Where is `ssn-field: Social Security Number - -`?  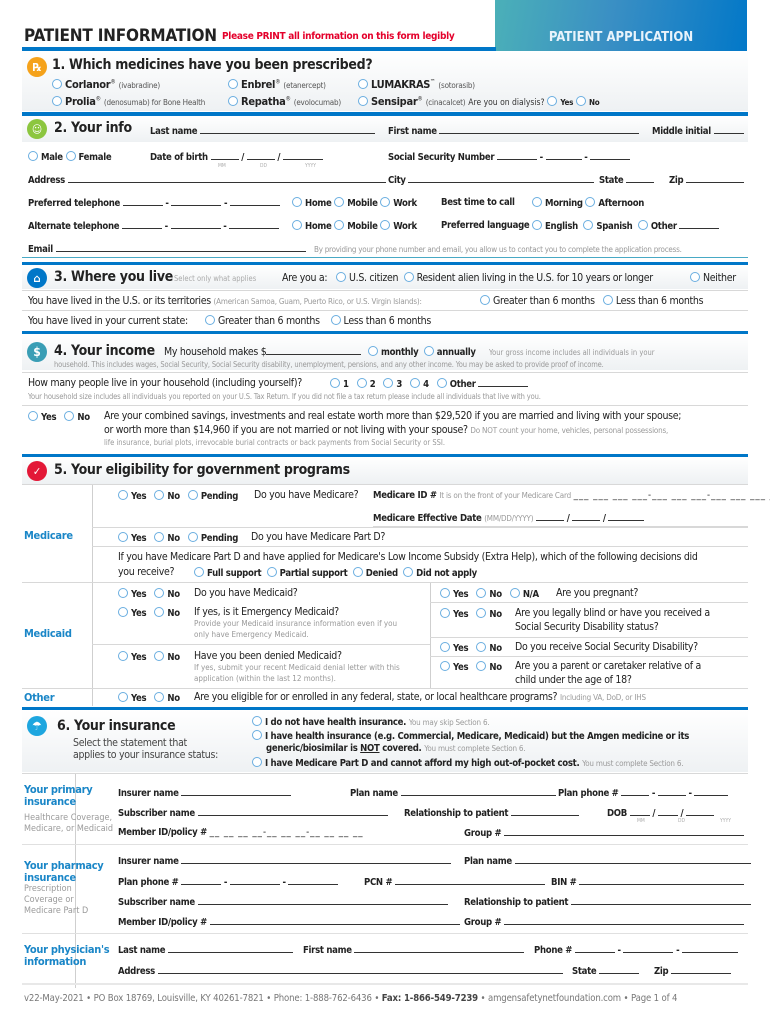 ssn-field: Social Security Number - - is located at coordinates (509, 157).